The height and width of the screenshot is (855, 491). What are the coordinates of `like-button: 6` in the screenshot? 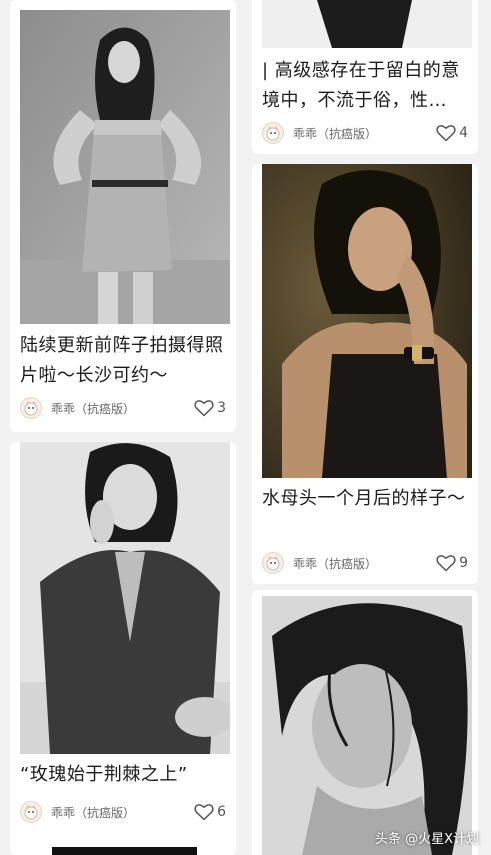 It's located at (210, 812).